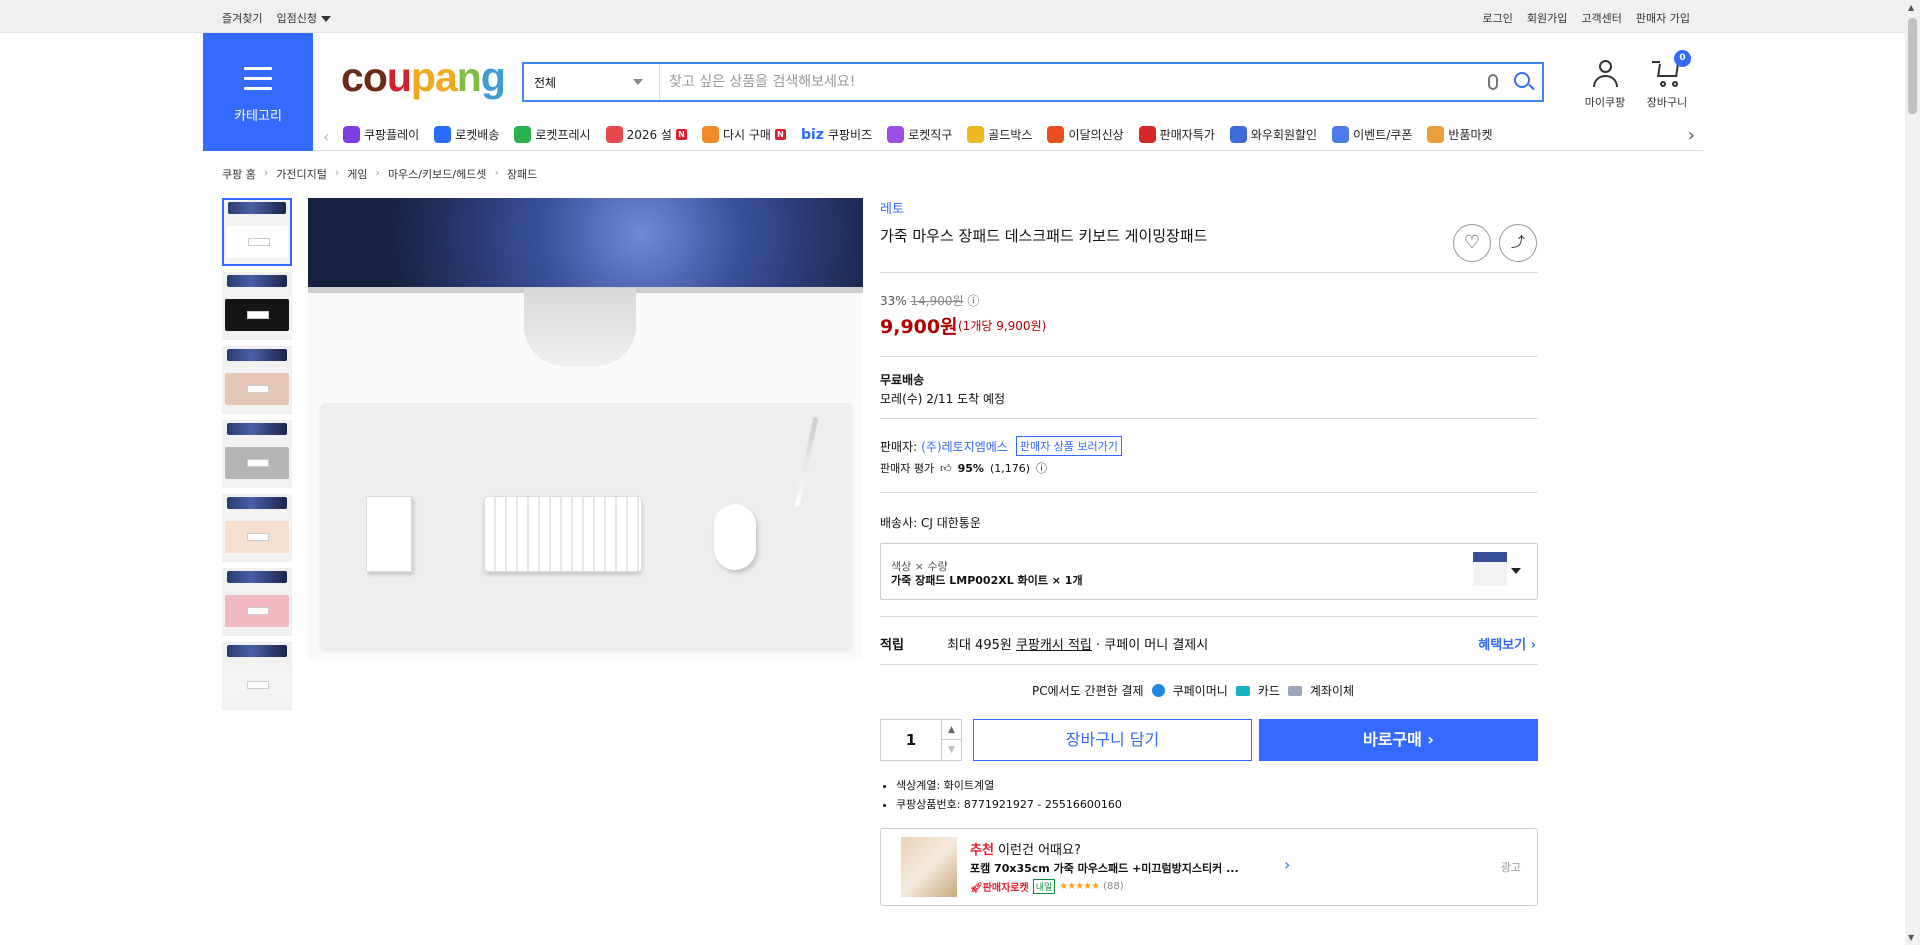  What do you see at coordinates (930, 523) in the screenshot?
I see `delivery-company: 배송사: CJ 대한통운` at bounding box center [930, 523].